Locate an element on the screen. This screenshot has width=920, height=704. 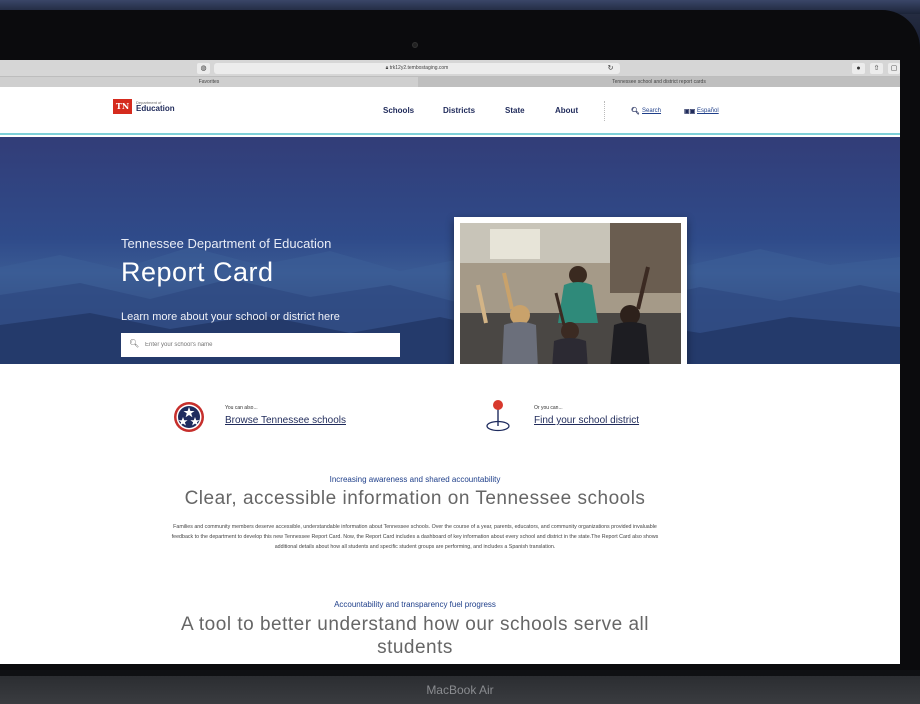
nav-districts: Districts is located at coordinates (459, 110).